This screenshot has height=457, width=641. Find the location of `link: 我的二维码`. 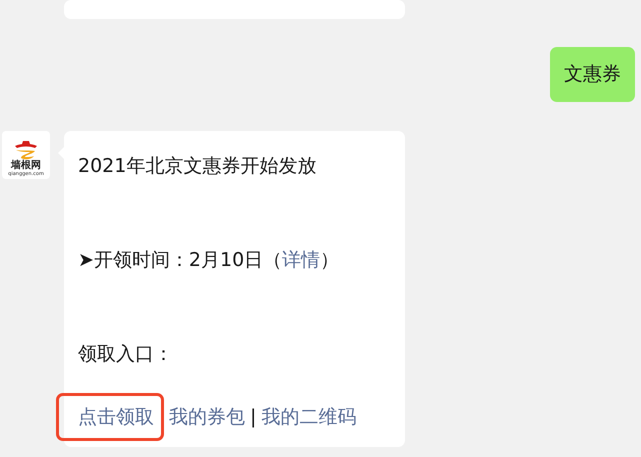

link: 我的二维码 is located at coordinates (308, 417).